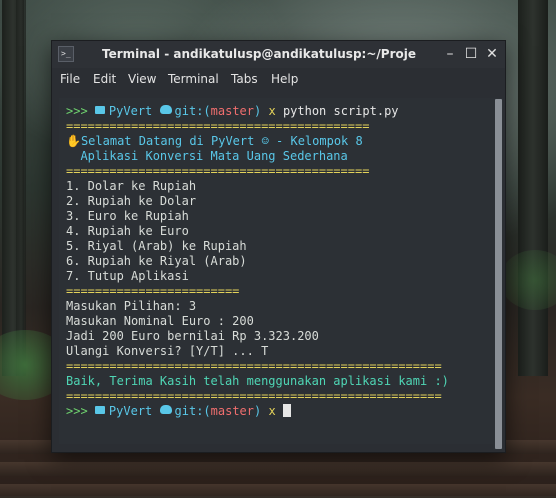  Describe the element at coordinates (127, 276) in the screenshot. I see `menu-option: 7. Tutup Aplikasi` at that location.